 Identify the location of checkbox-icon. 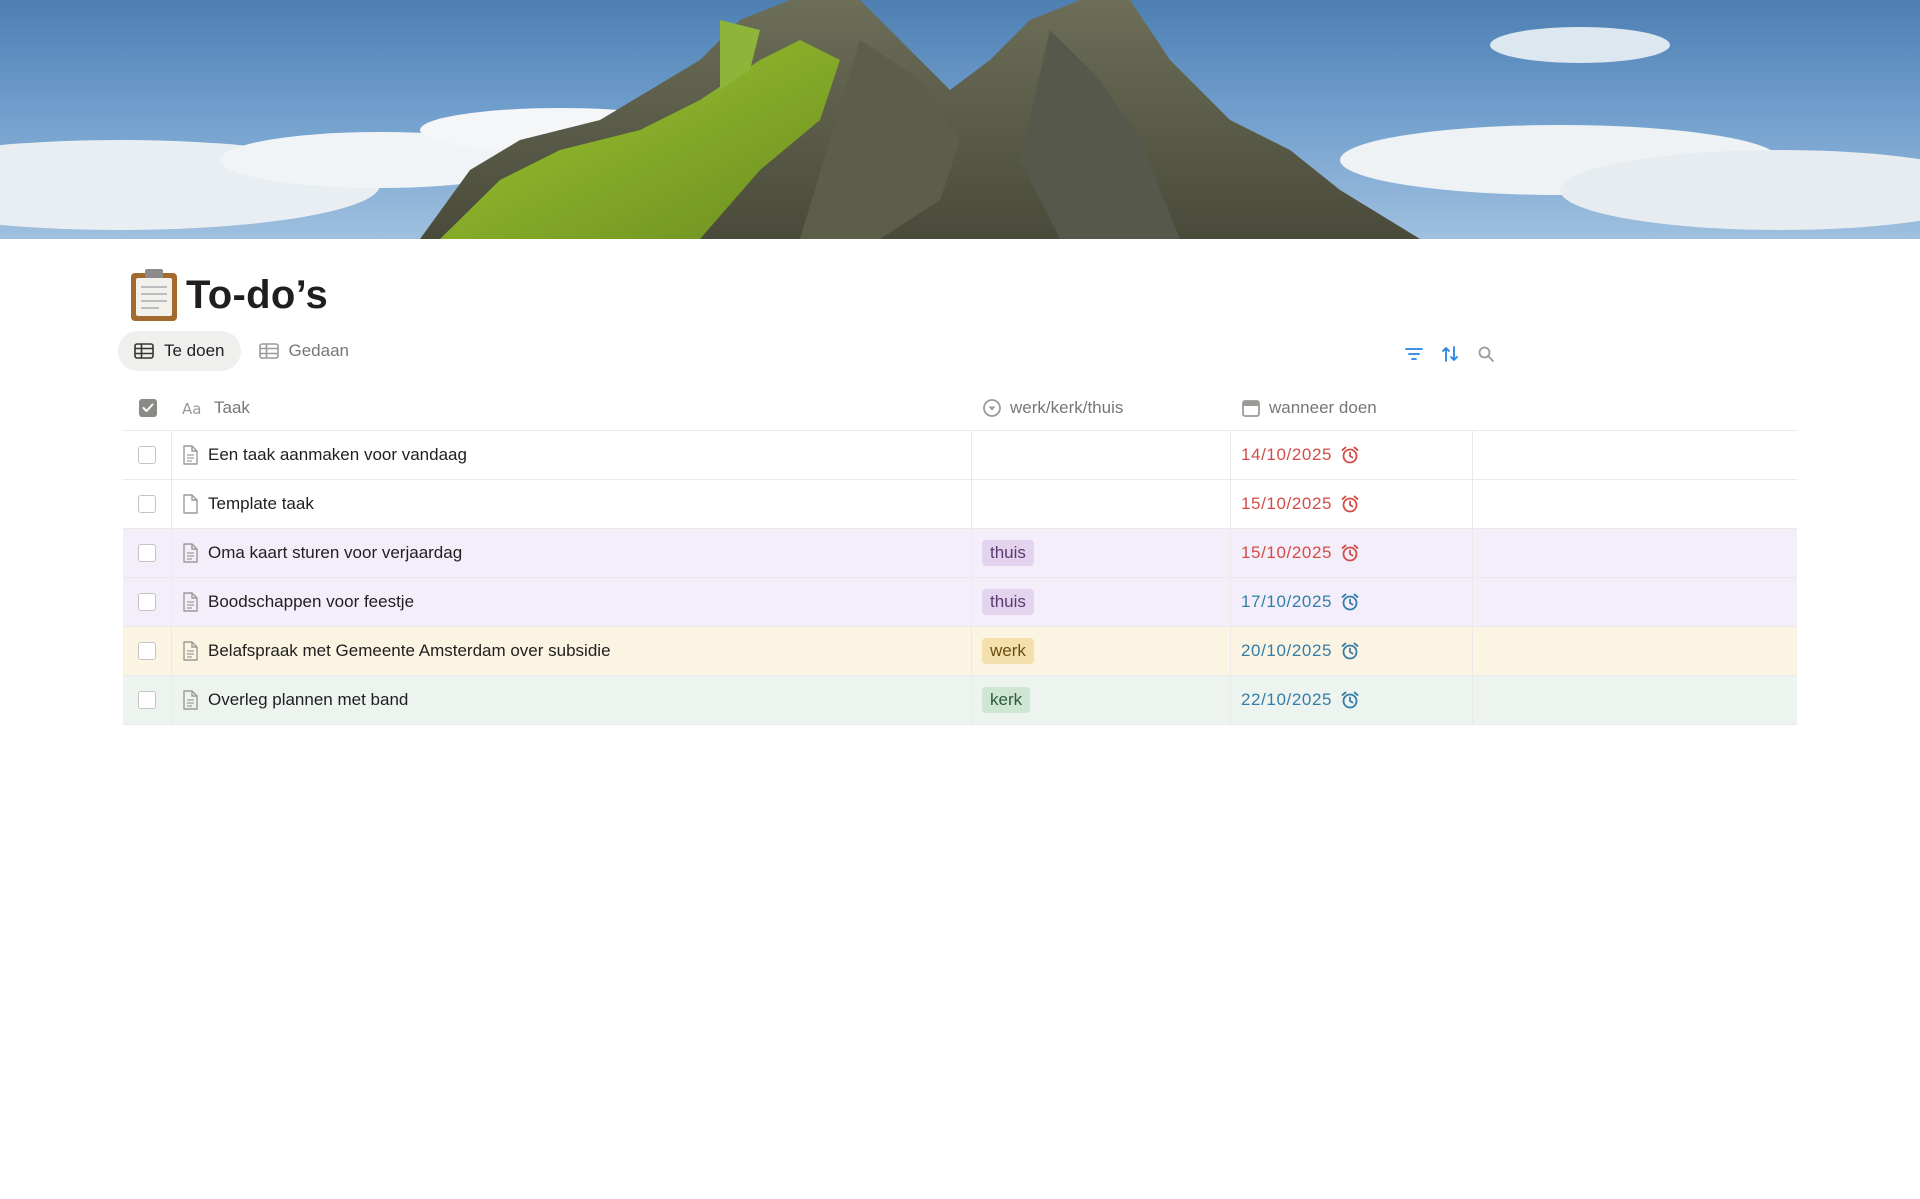
(147, 407).